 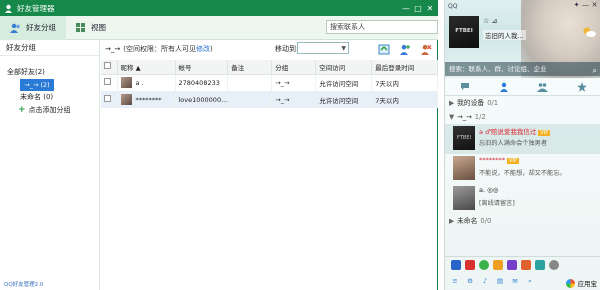 I want to click on buddy-name: a ♂赔说爱我我信过 VIP, so click(x=515, y=131).